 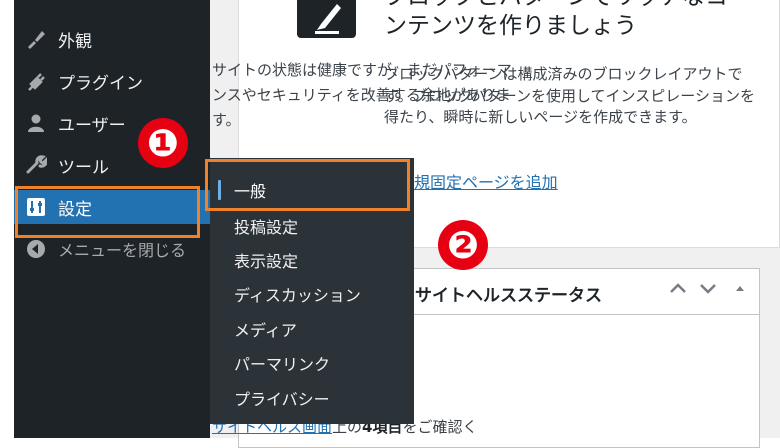 I want to click on left-margin, so click(x=7, y=219).